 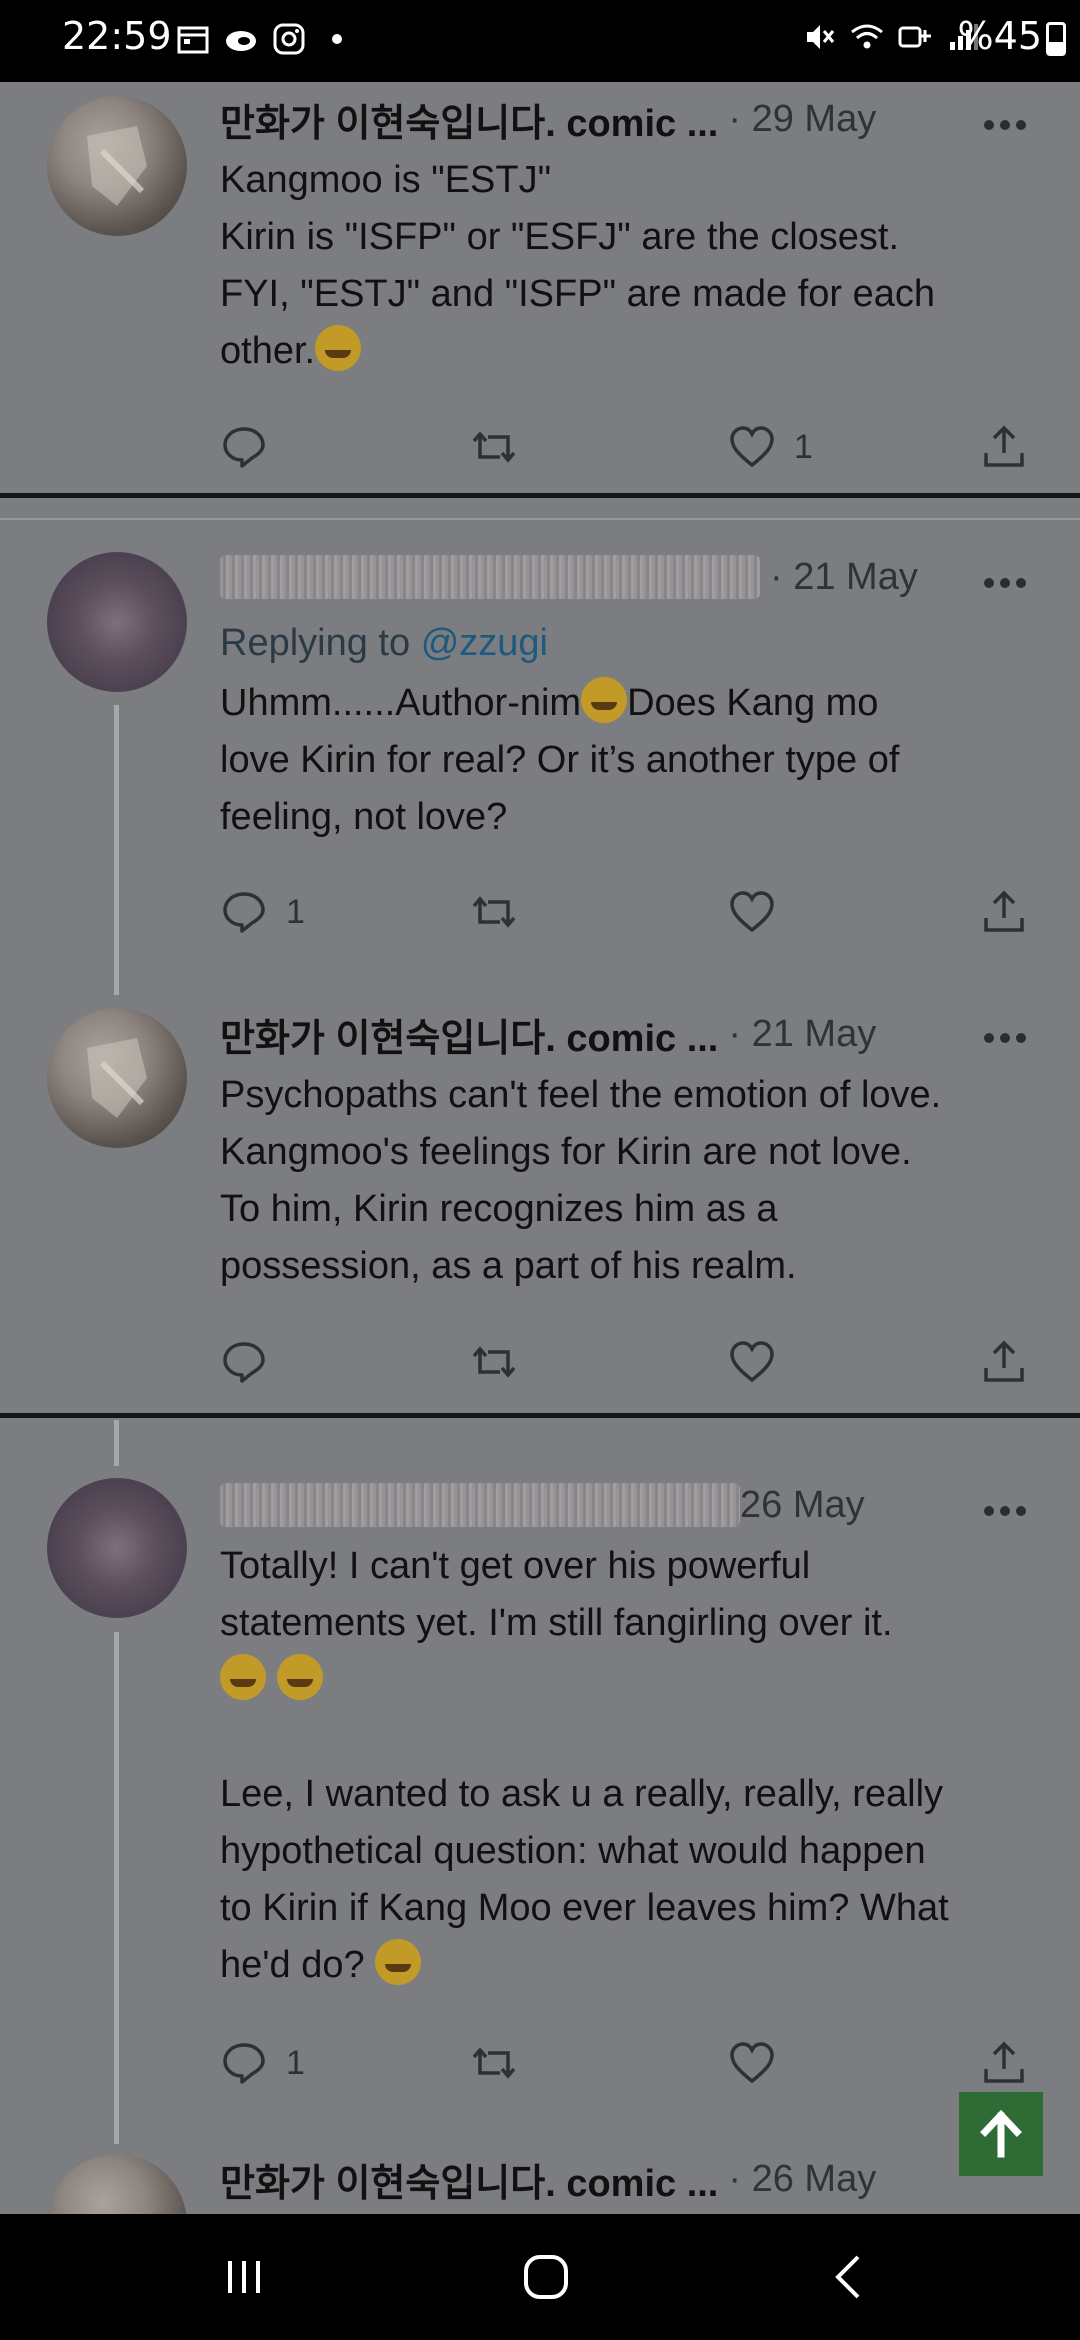 I want to click on eye-roll-emoji, so click(x=604, y=700).